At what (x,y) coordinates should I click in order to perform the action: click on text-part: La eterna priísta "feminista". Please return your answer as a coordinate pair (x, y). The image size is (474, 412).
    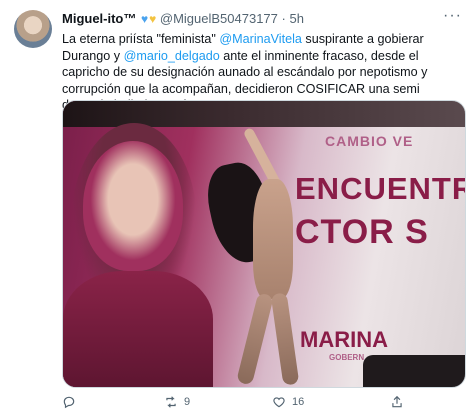
    Looking at the image, I should click on (141, 39).